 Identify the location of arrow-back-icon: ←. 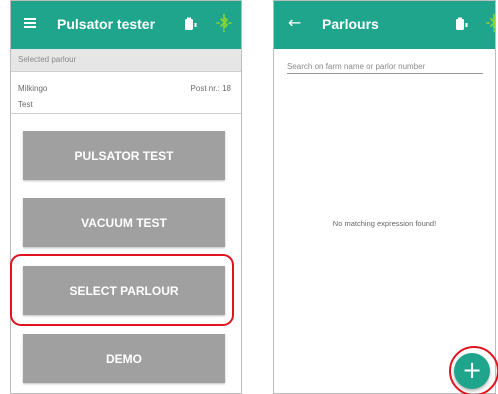
(294, 23).